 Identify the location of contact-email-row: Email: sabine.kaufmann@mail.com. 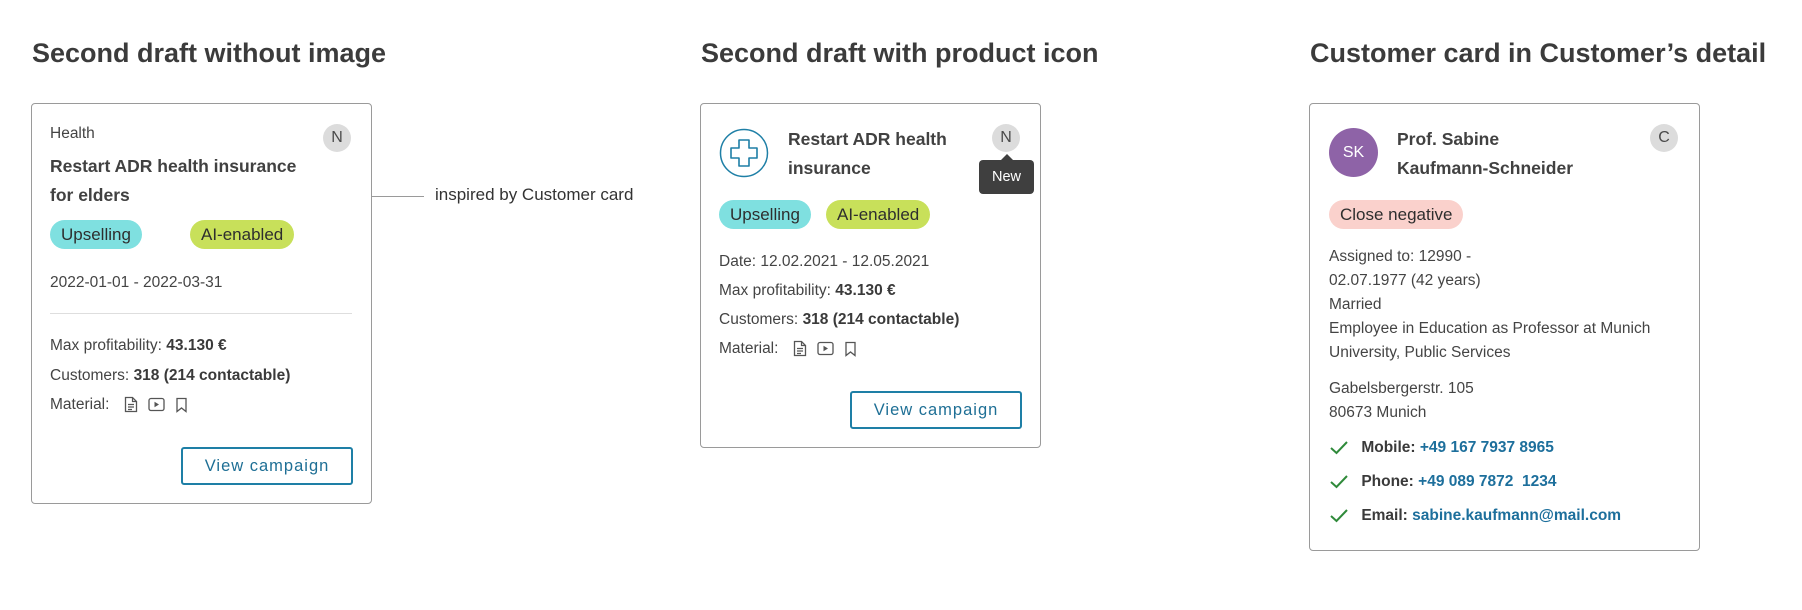
(1475, 516).